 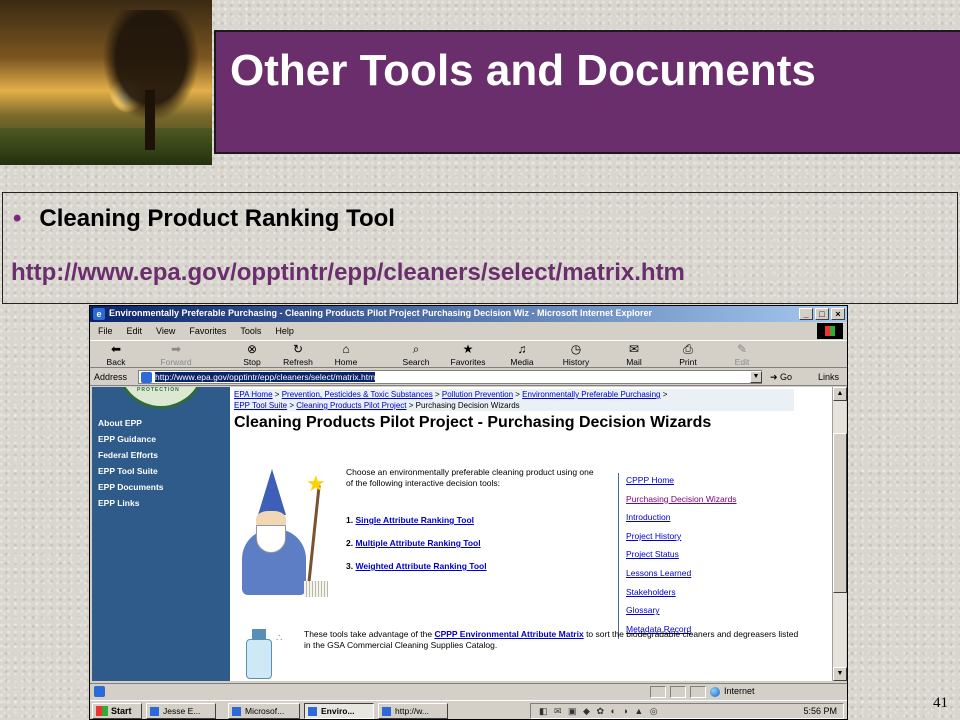 I want to click on link-project-history: Project History, so click(x=681, y=540).